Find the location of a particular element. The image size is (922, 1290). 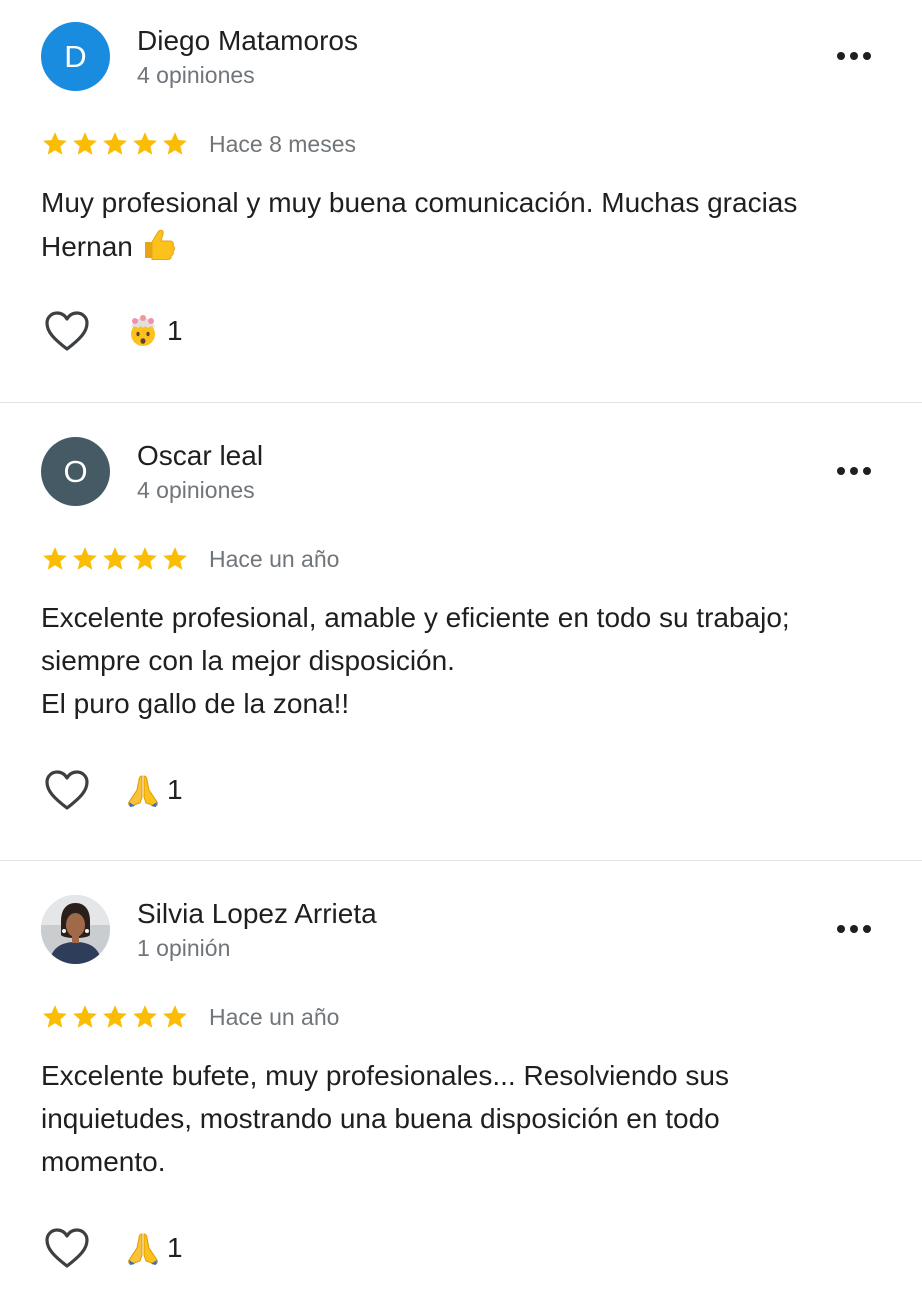

avatar: O is located at coordinates (75, 471).